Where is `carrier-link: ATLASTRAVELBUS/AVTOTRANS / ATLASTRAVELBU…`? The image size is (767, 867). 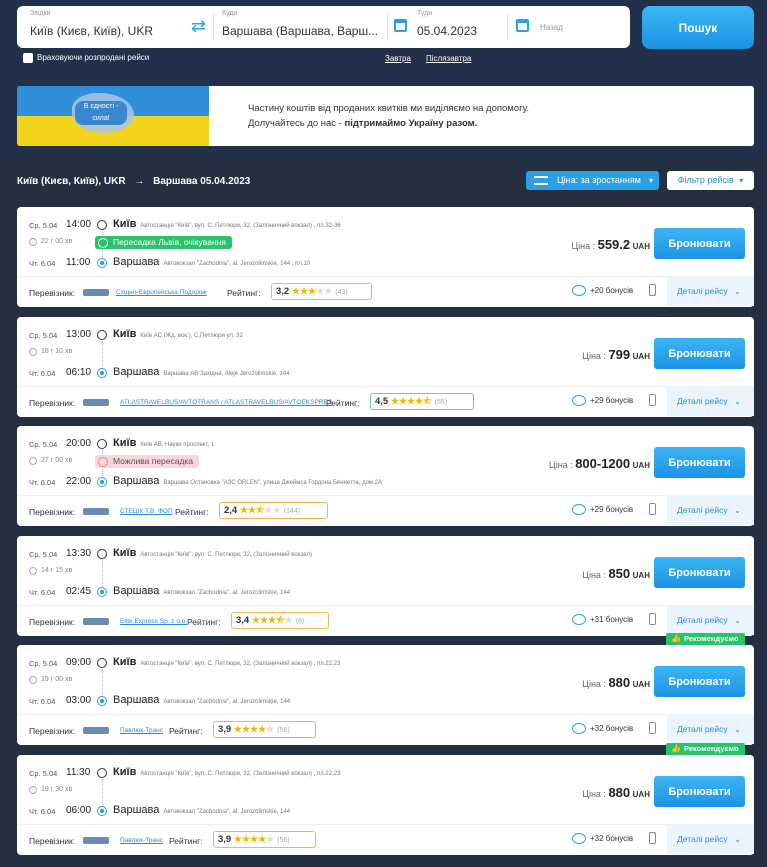 carrier-link: ATLASTRAVELBUS/AVTOTRANS / ATLASTRAVELBU… is located at coordinates (226, 402).